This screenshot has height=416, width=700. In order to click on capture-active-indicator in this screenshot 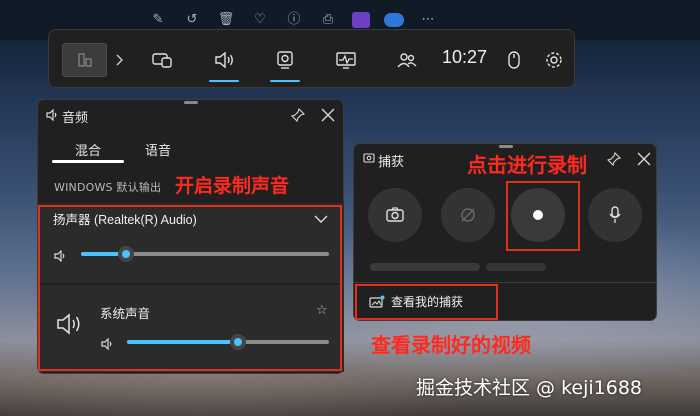, I will do `click(285, 81)`.